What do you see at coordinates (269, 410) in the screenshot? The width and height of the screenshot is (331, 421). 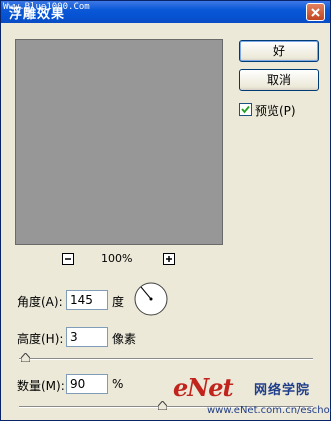 I see `enet-url: www.eNet.com.cn/eschool` at bounding box center [269, 410].